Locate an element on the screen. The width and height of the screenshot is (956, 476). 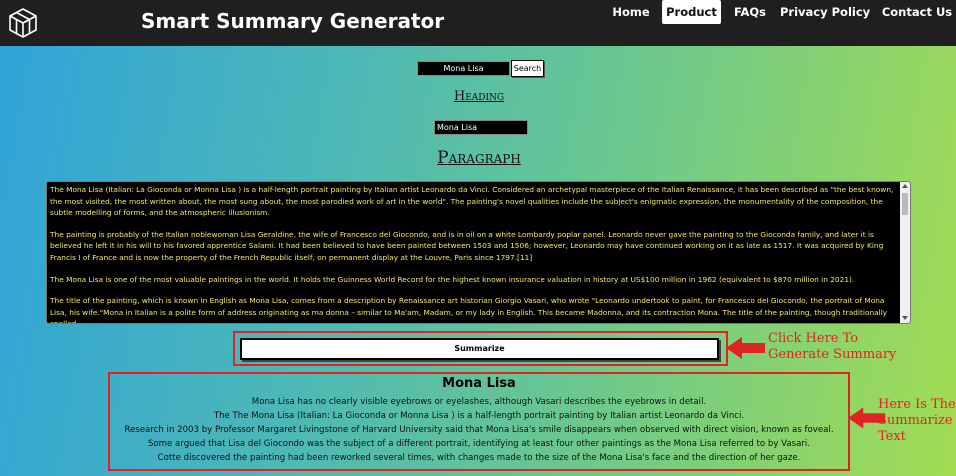
textarea-scrollbar is located at coordinates (905, 252).